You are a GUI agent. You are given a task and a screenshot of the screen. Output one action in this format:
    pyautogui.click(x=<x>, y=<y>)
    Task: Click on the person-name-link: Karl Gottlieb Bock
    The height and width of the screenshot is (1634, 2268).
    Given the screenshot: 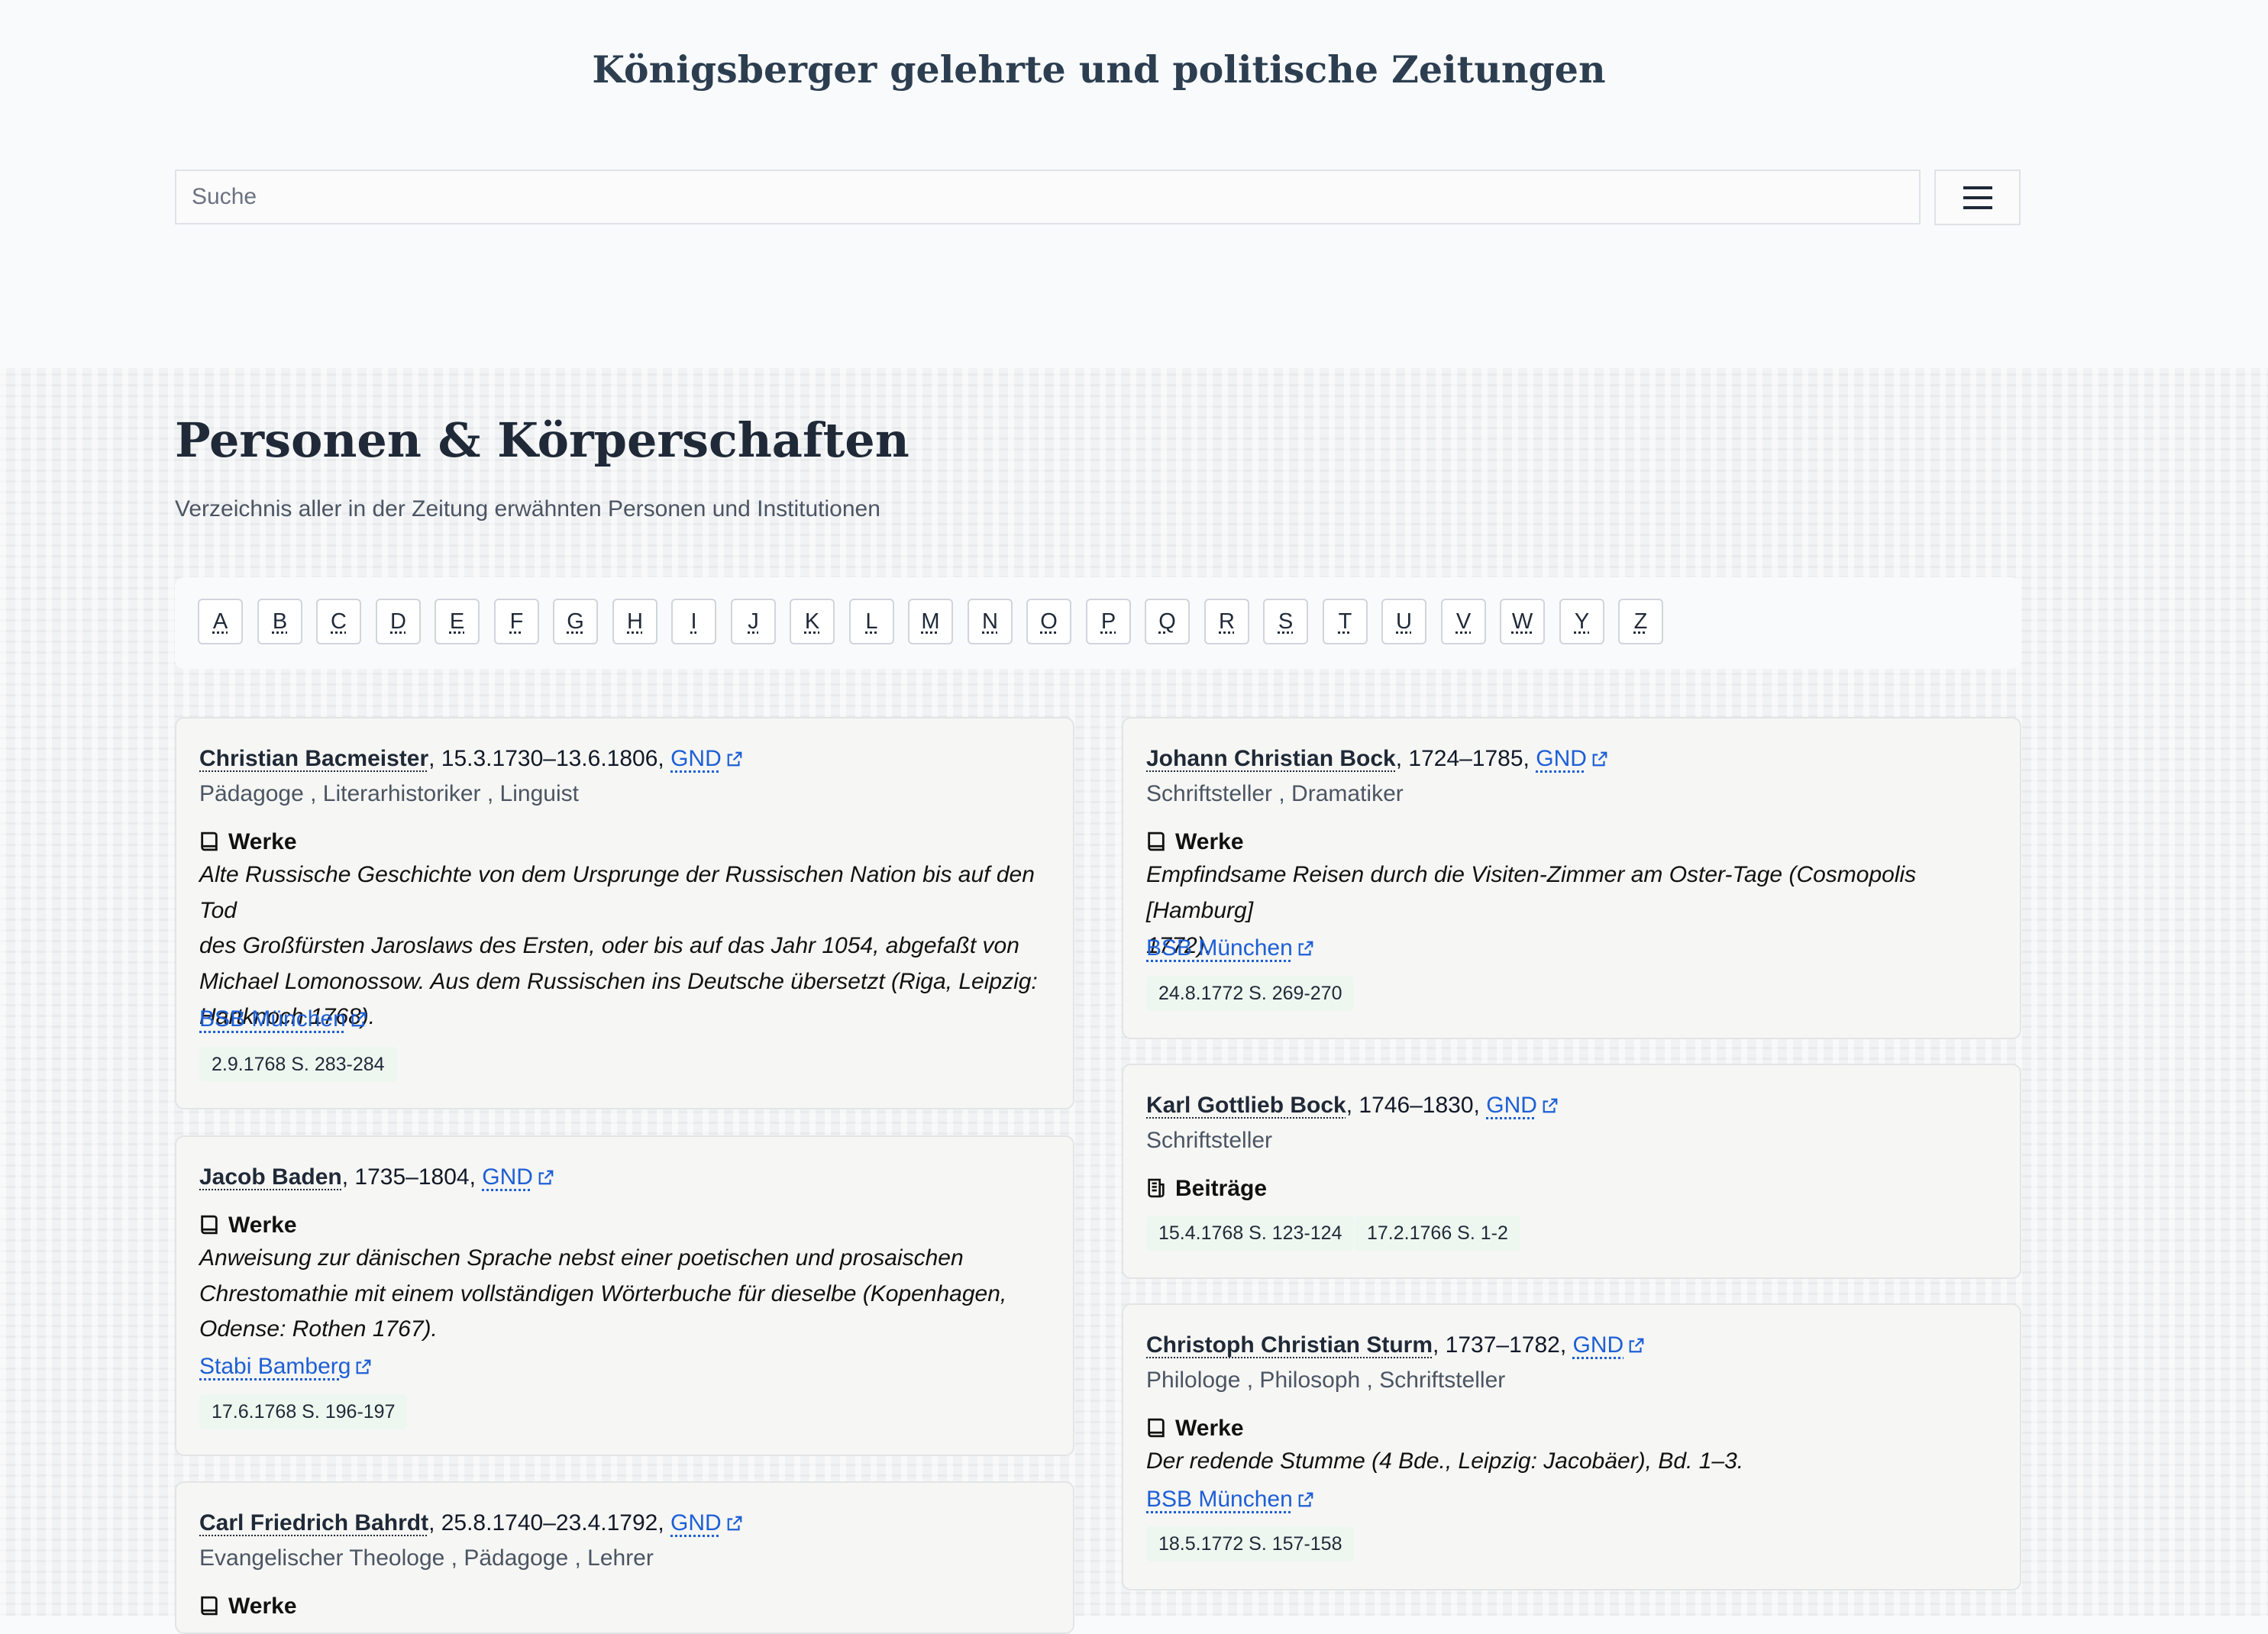 What is the action you would take?
    pyautogui.click(x=1246, y=1105)
    